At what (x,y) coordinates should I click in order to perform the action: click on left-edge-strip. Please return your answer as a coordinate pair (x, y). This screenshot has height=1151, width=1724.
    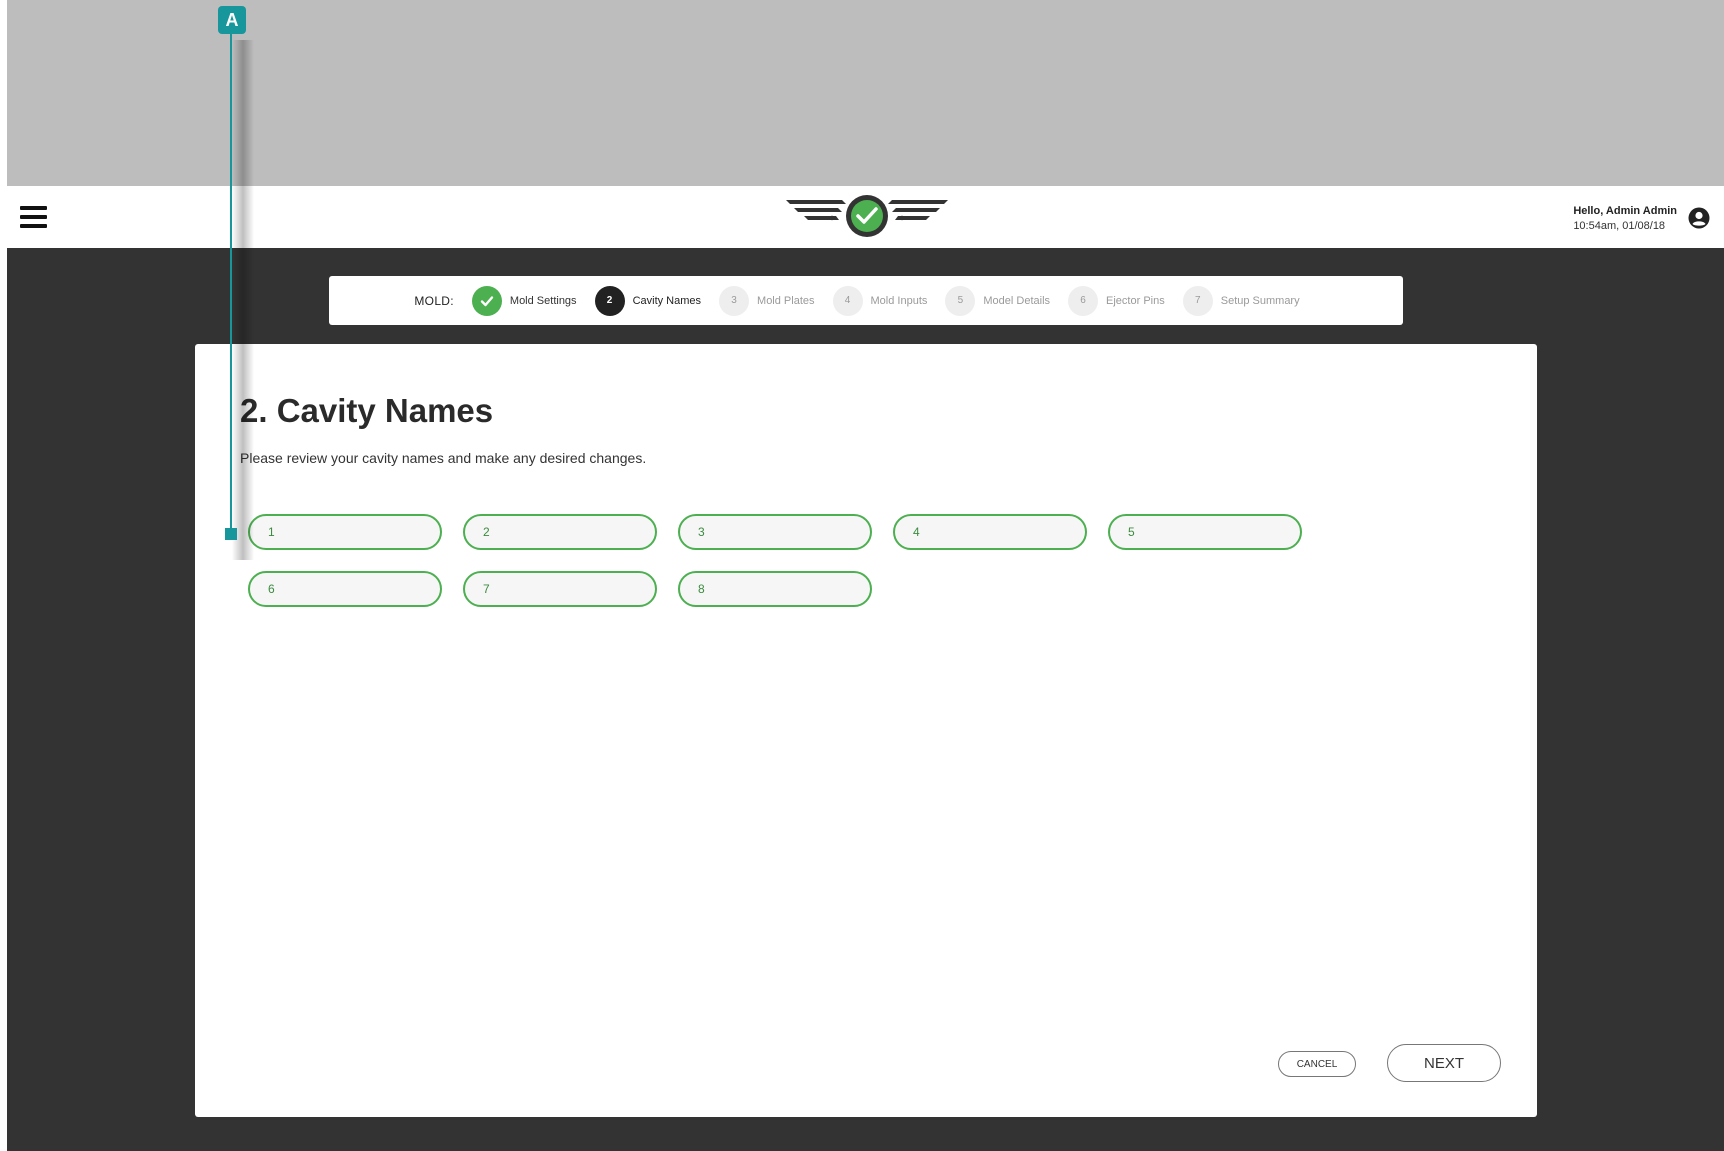
    Looking at the image, I should click on (3, 575).